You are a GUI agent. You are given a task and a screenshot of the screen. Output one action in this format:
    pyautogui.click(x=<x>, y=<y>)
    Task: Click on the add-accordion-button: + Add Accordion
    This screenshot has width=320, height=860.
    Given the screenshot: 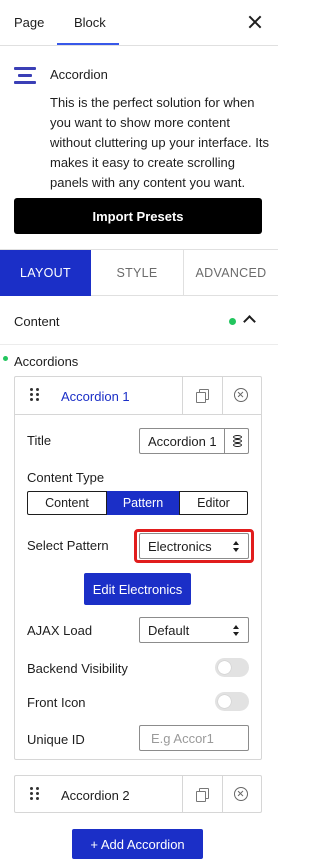 What is the action you would take?
    pyautogui.click(x=137, y=844)
    